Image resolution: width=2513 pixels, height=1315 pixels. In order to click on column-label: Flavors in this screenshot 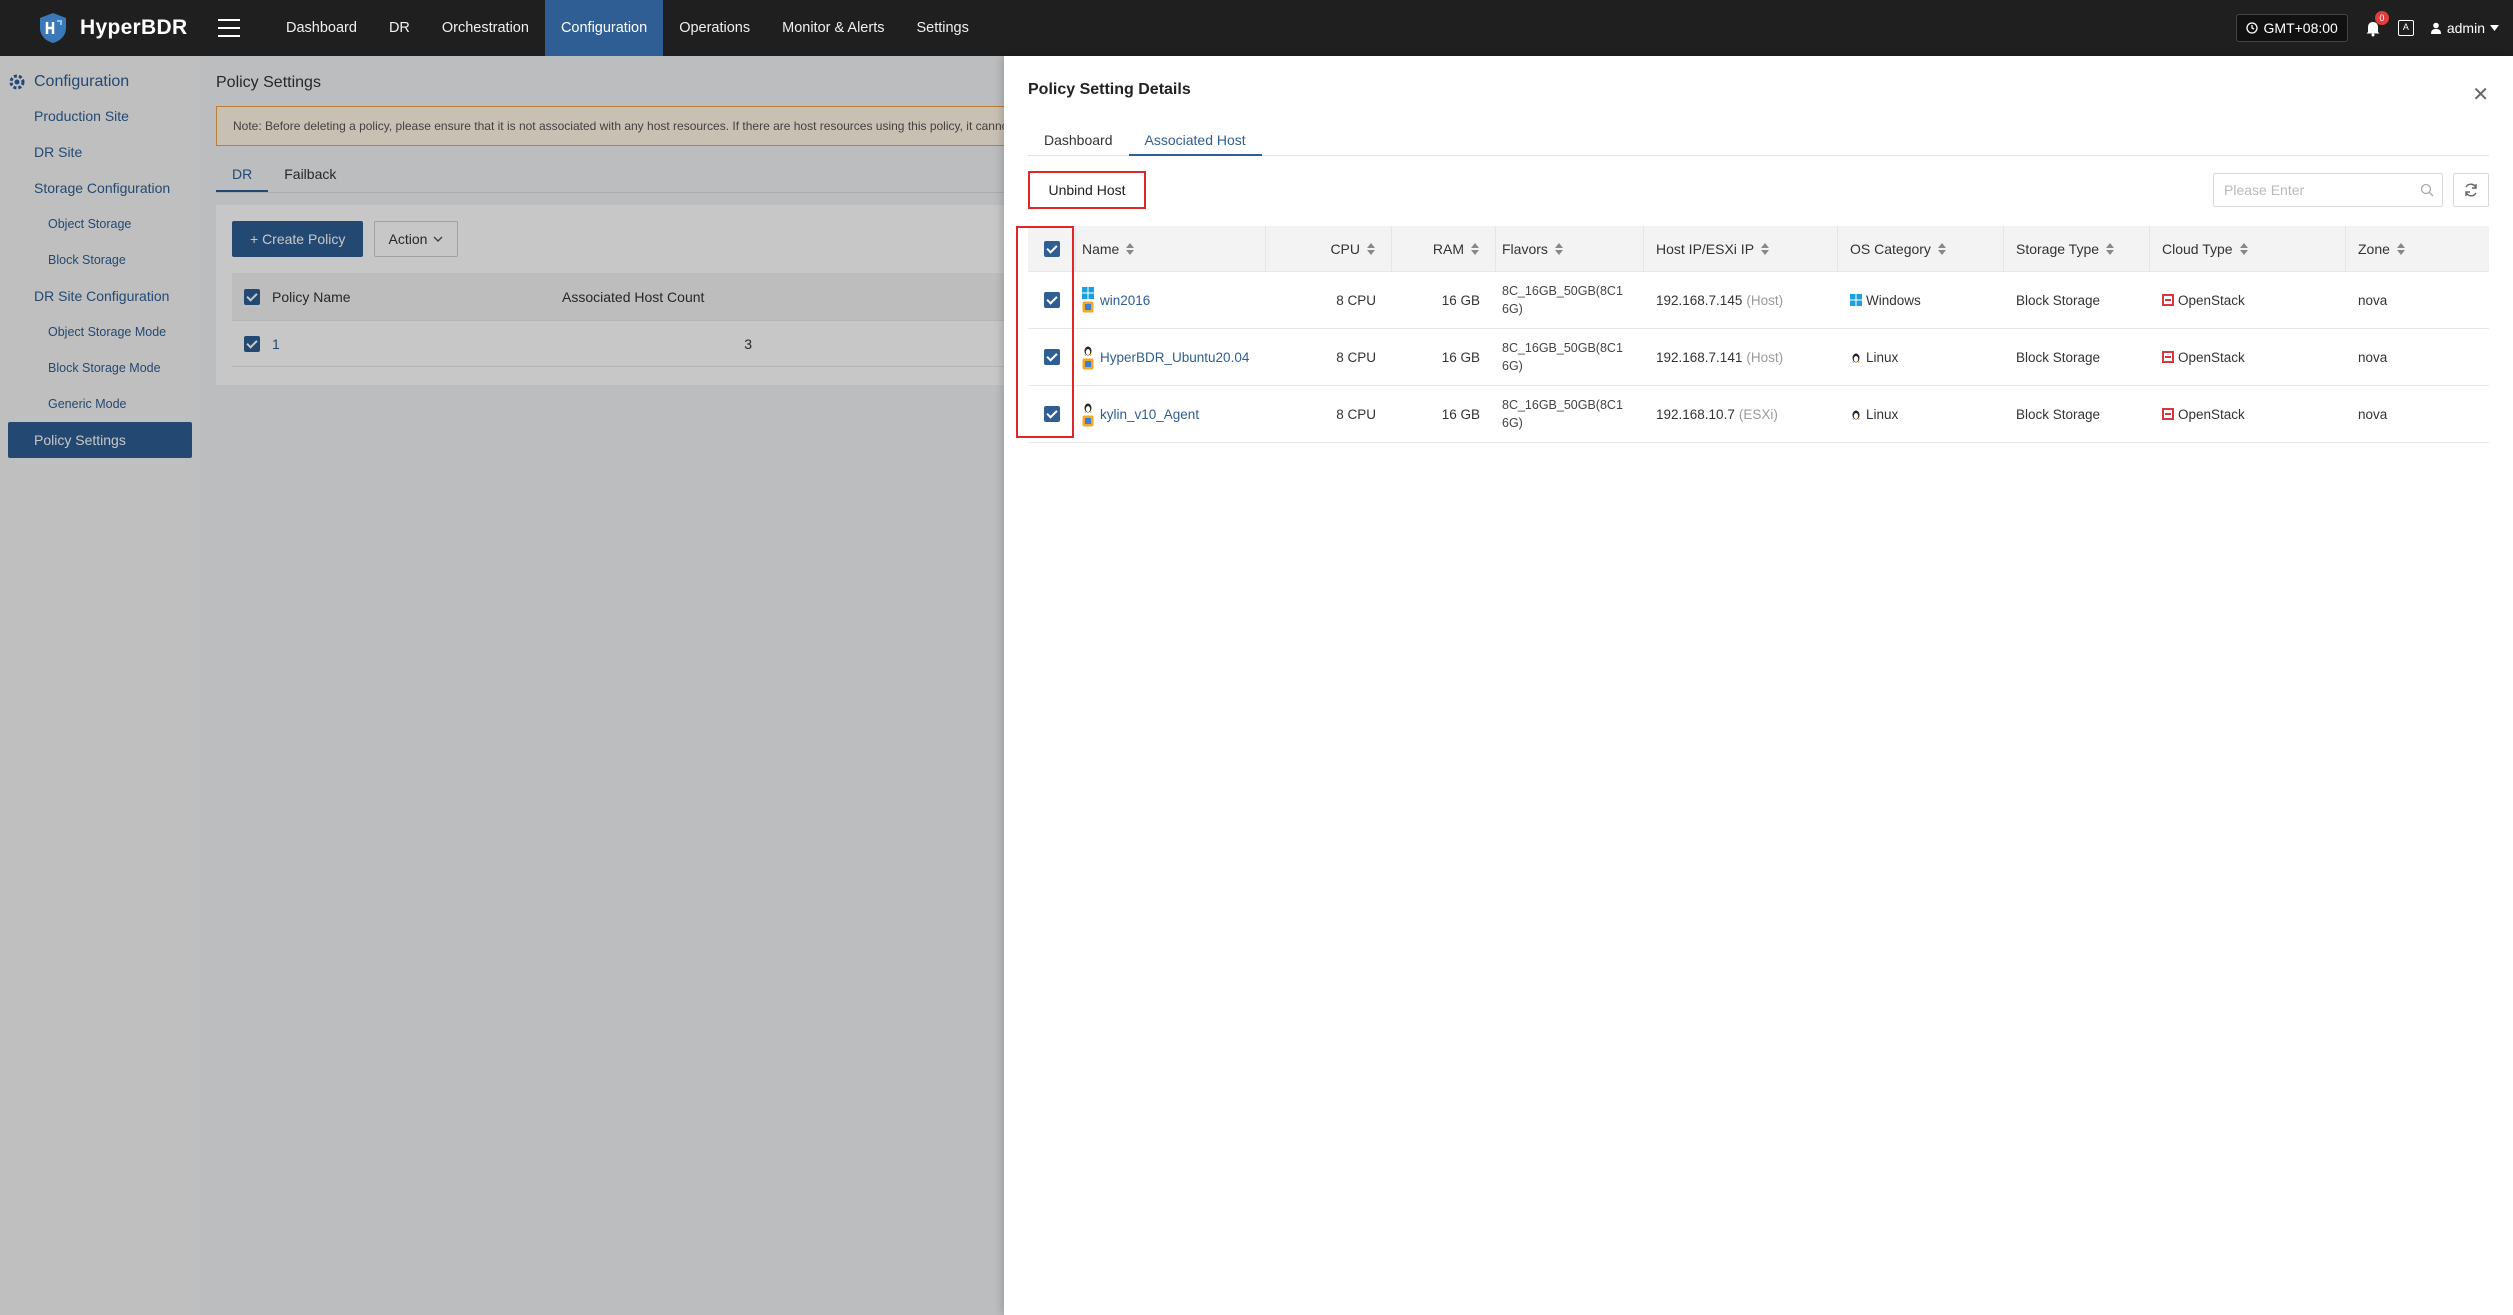, I will do `click(1525, 248)`.